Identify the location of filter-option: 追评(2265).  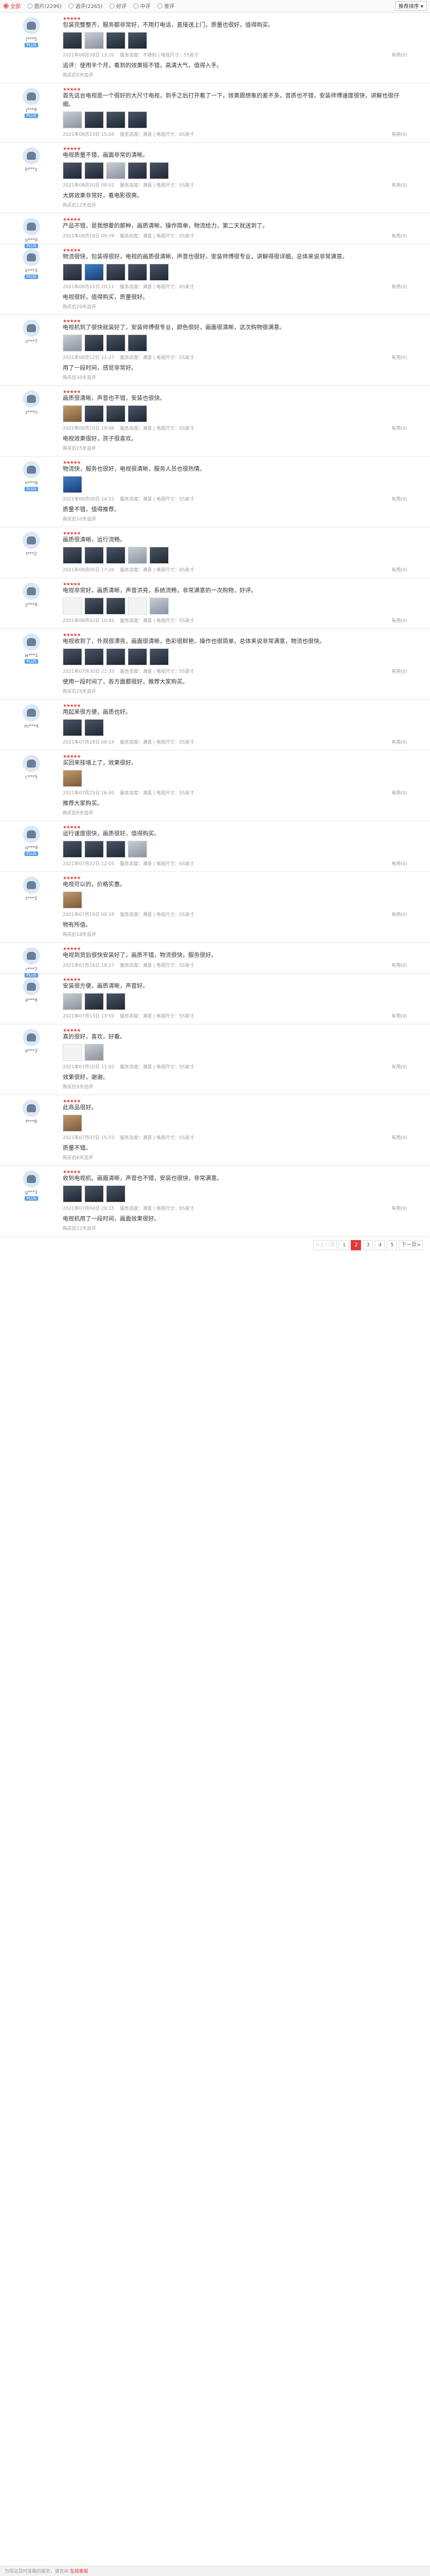
(85, 6).